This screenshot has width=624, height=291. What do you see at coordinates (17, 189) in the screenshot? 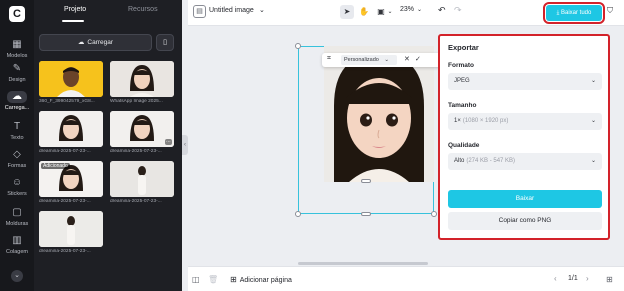
I see `rail-item-stickers: ☺ Stickers` at bounding box center [17, 189].